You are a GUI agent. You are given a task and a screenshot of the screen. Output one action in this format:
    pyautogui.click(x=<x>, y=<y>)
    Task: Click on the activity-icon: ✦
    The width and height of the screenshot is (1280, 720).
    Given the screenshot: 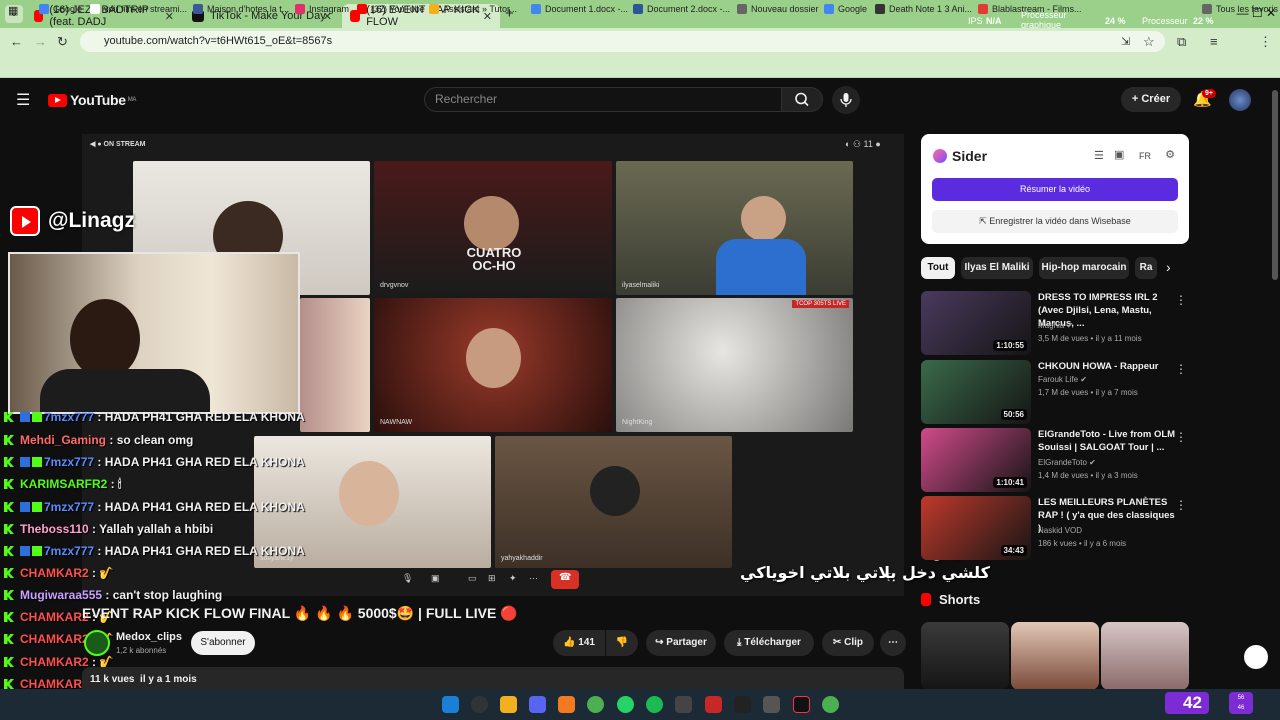 What is the action you would take?
    pyautogui.click(x=513, y=578)
    